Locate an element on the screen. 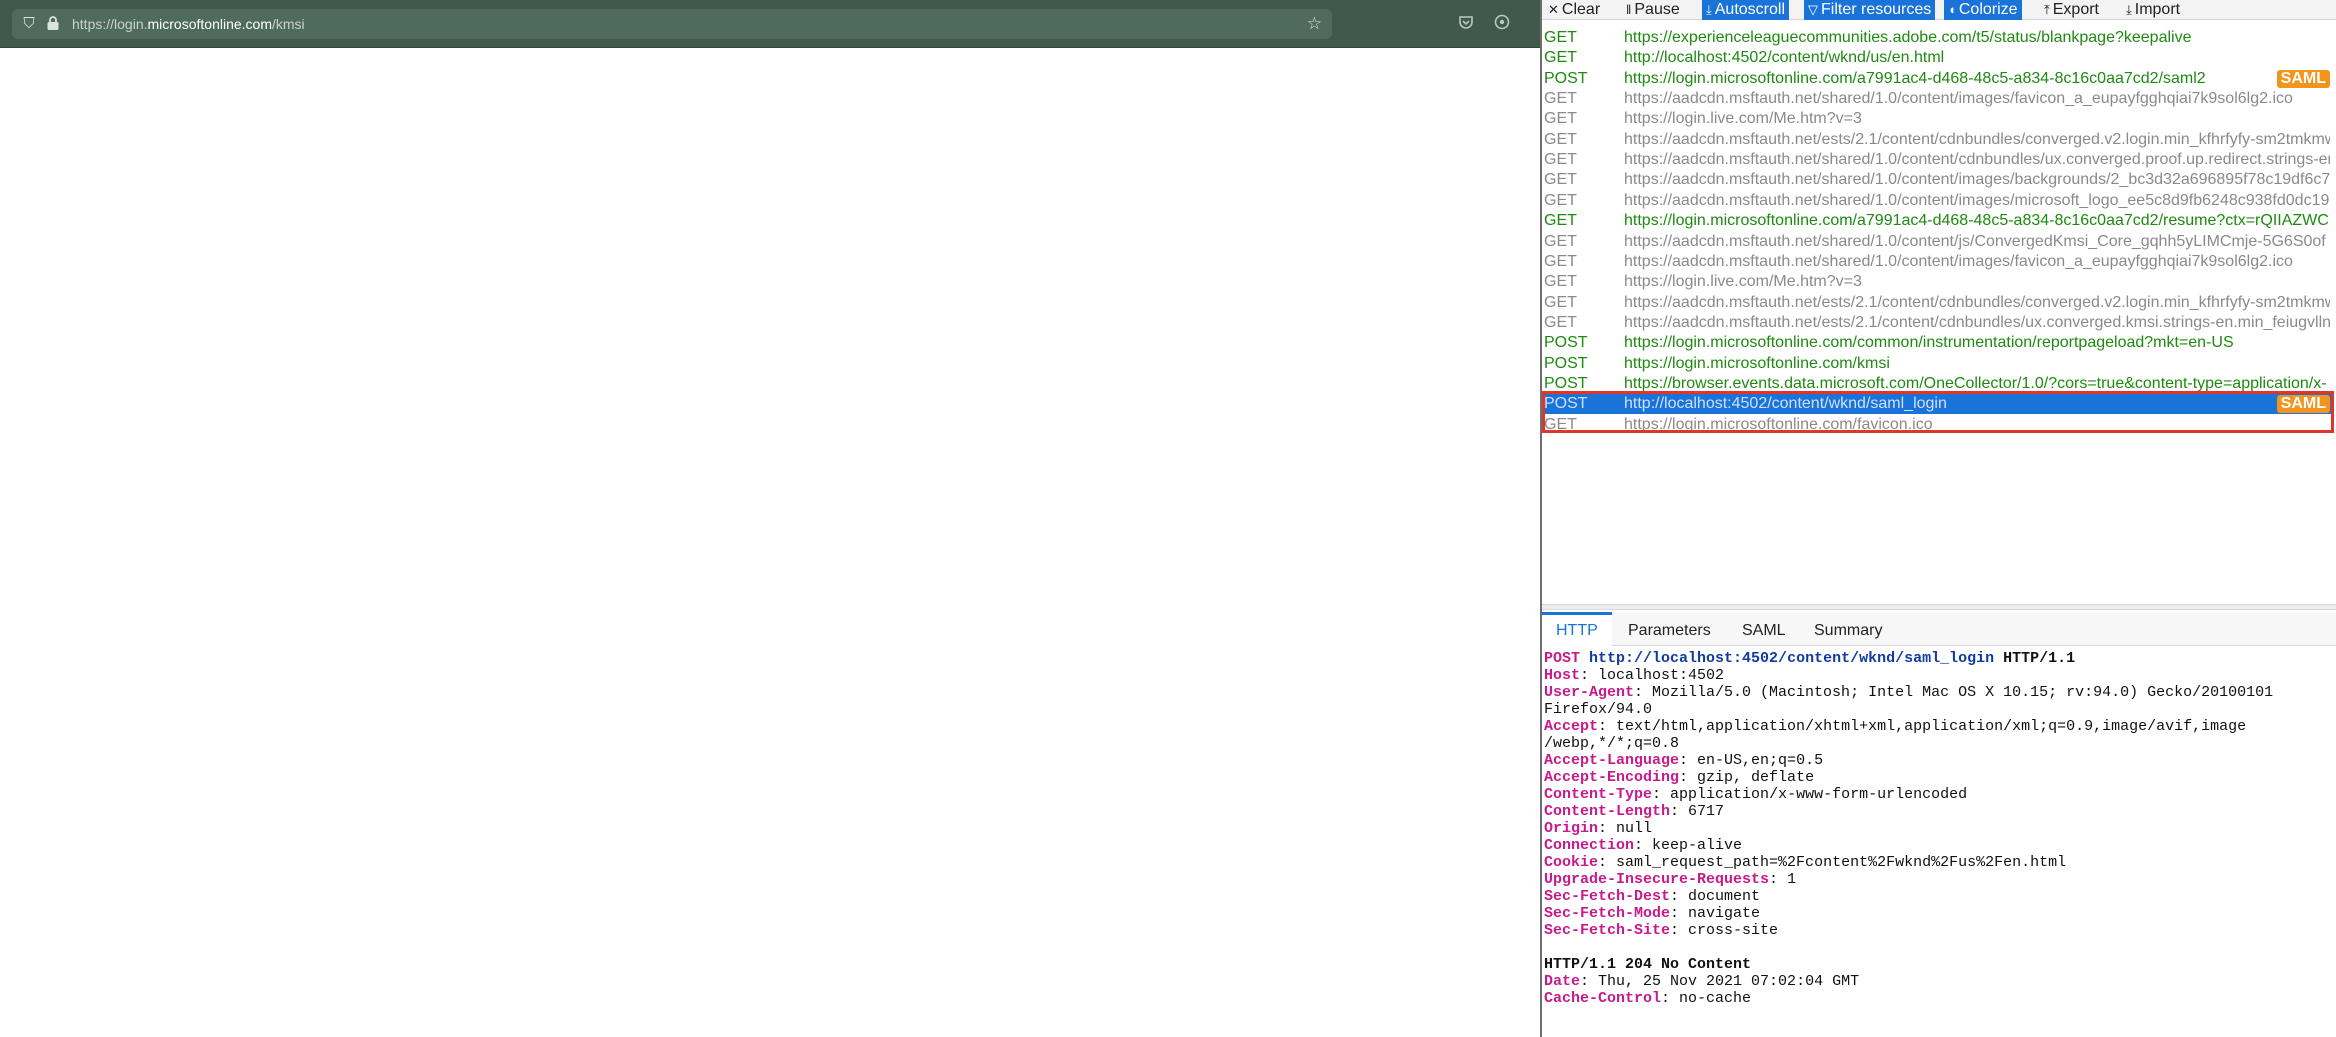  shield-icon: ⛉ is located at coordinates (29, 24).